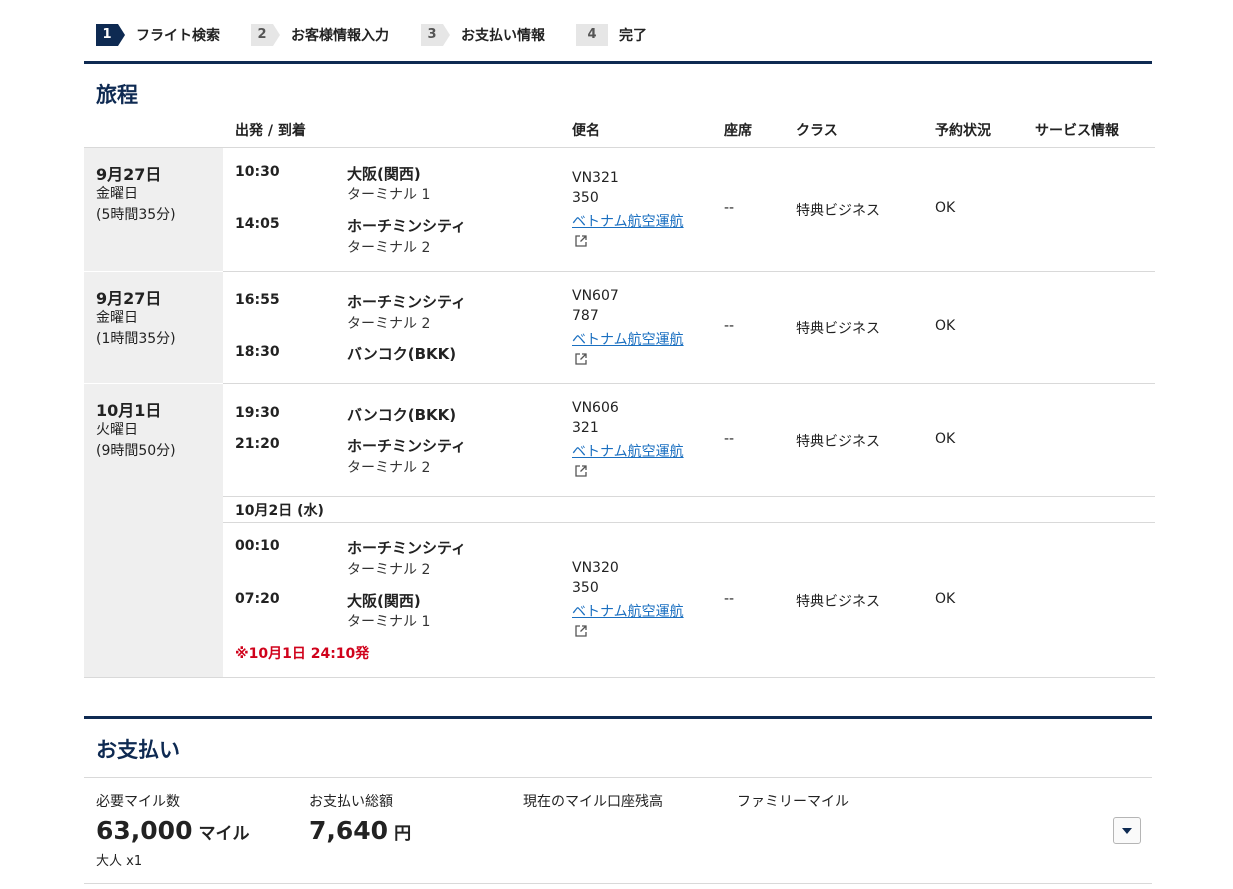 The height and width of the screenshot is (889, 1233). What do you see at coordinates (119, 861) in the screenshot?
I see `passenger-count: 大人 x1` at bounding box center [119, 861].